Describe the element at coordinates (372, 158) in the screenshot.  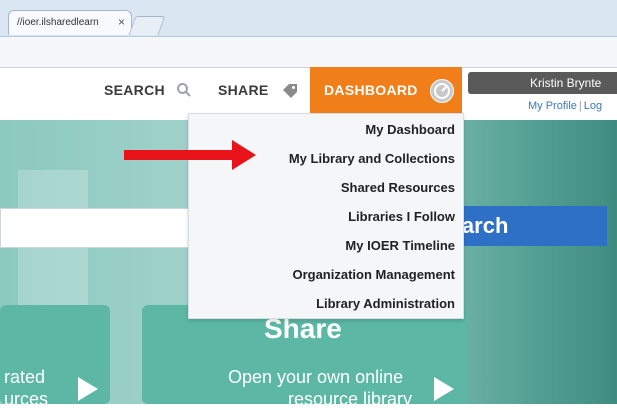
I see `menu-item-my-library-and-collections: My Library and Collections` at that location.